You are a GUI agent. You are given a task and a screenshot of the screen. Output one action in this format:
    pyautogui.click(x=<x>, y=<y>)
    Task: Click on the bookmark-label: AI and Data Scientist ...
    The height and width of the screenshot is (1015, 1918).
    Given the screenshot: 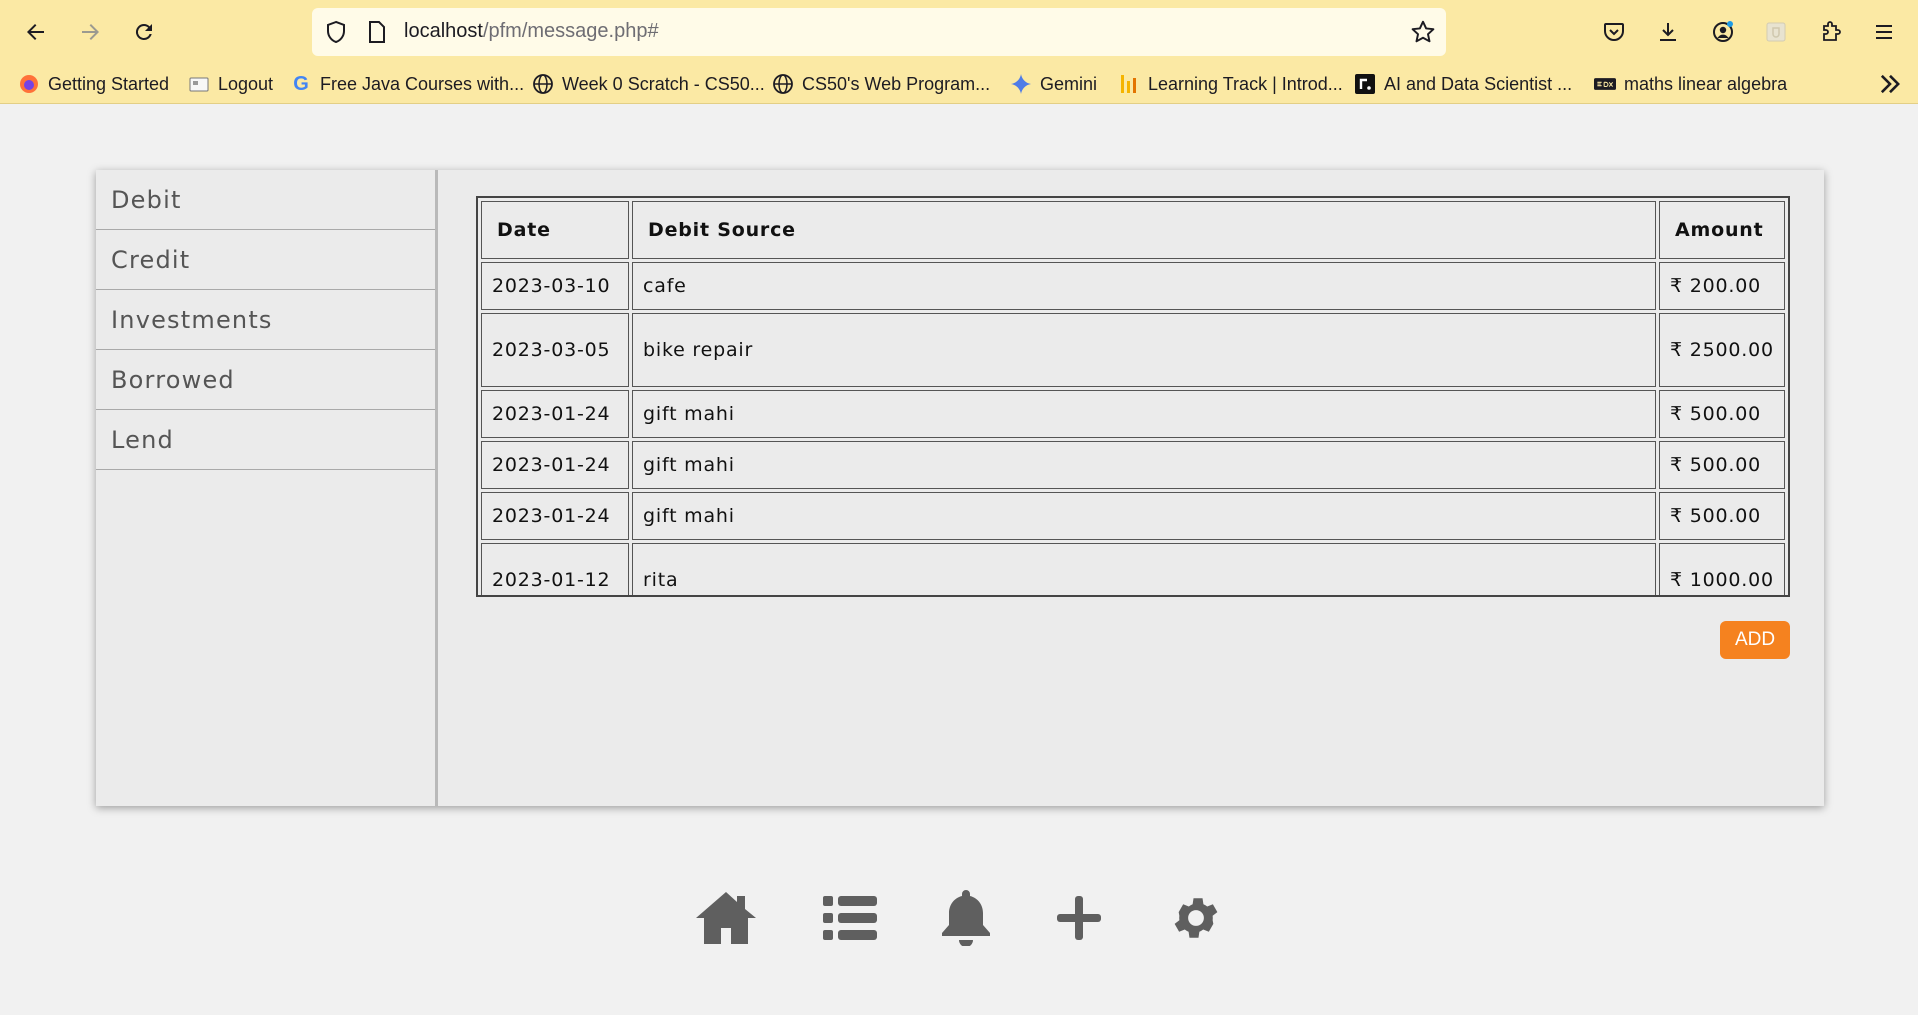 What is the action you would take?
    pyautogui.click(x=1478, y=83)
    